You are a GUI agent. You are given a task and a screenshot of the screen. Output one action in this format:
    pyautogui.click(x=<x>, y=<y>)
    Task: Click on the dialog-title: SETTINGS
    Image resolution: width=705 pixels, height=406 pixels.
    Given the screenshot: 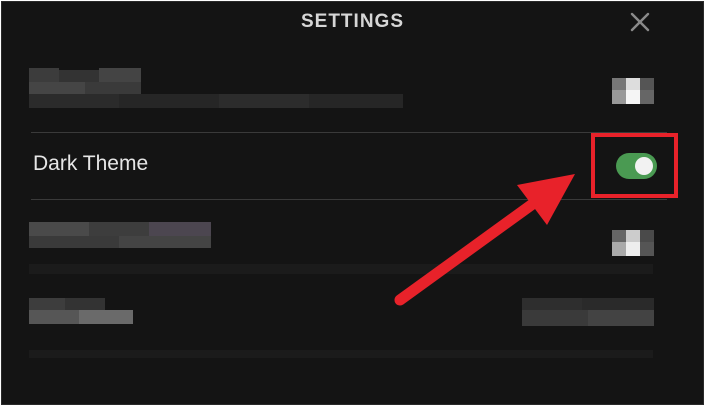 What is the action you would take?
    pyautogui.click(x=352, y=21)
    